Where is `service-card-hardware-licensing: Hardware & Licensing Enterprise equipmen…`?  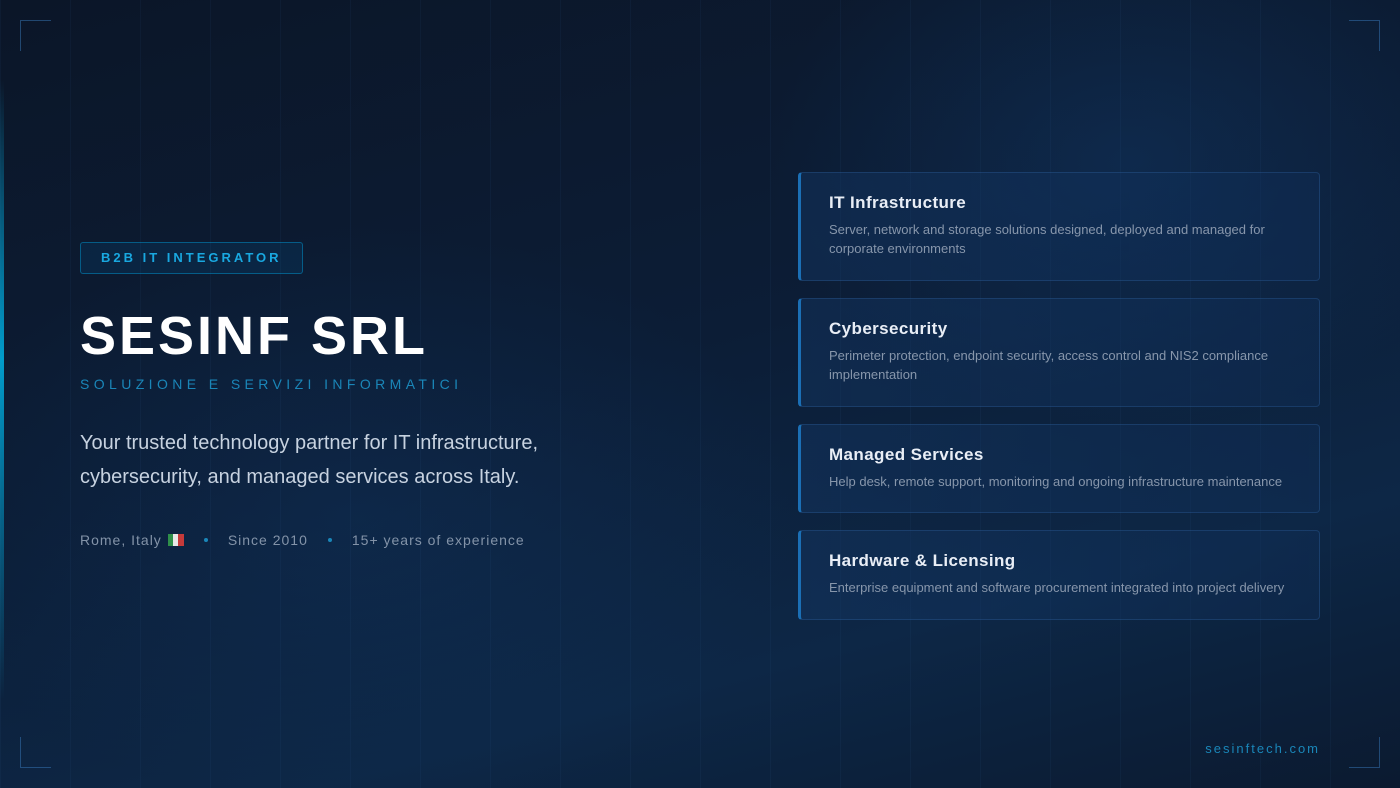 service-card-hardware-licensing: Hardware & Licensing Enterprise equipmen… is located at coordinates (1059, 575).